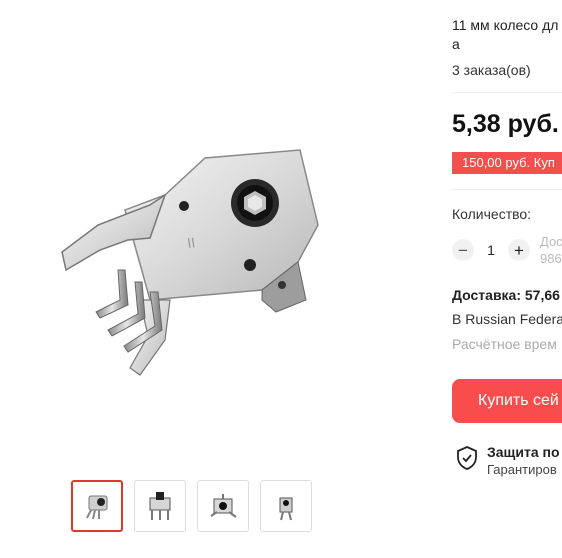 This screenshot has width=562, height=558. Describe the element at coordinates (456, 44) in the screenshot. I see `product-title-line-2: а` at that location.